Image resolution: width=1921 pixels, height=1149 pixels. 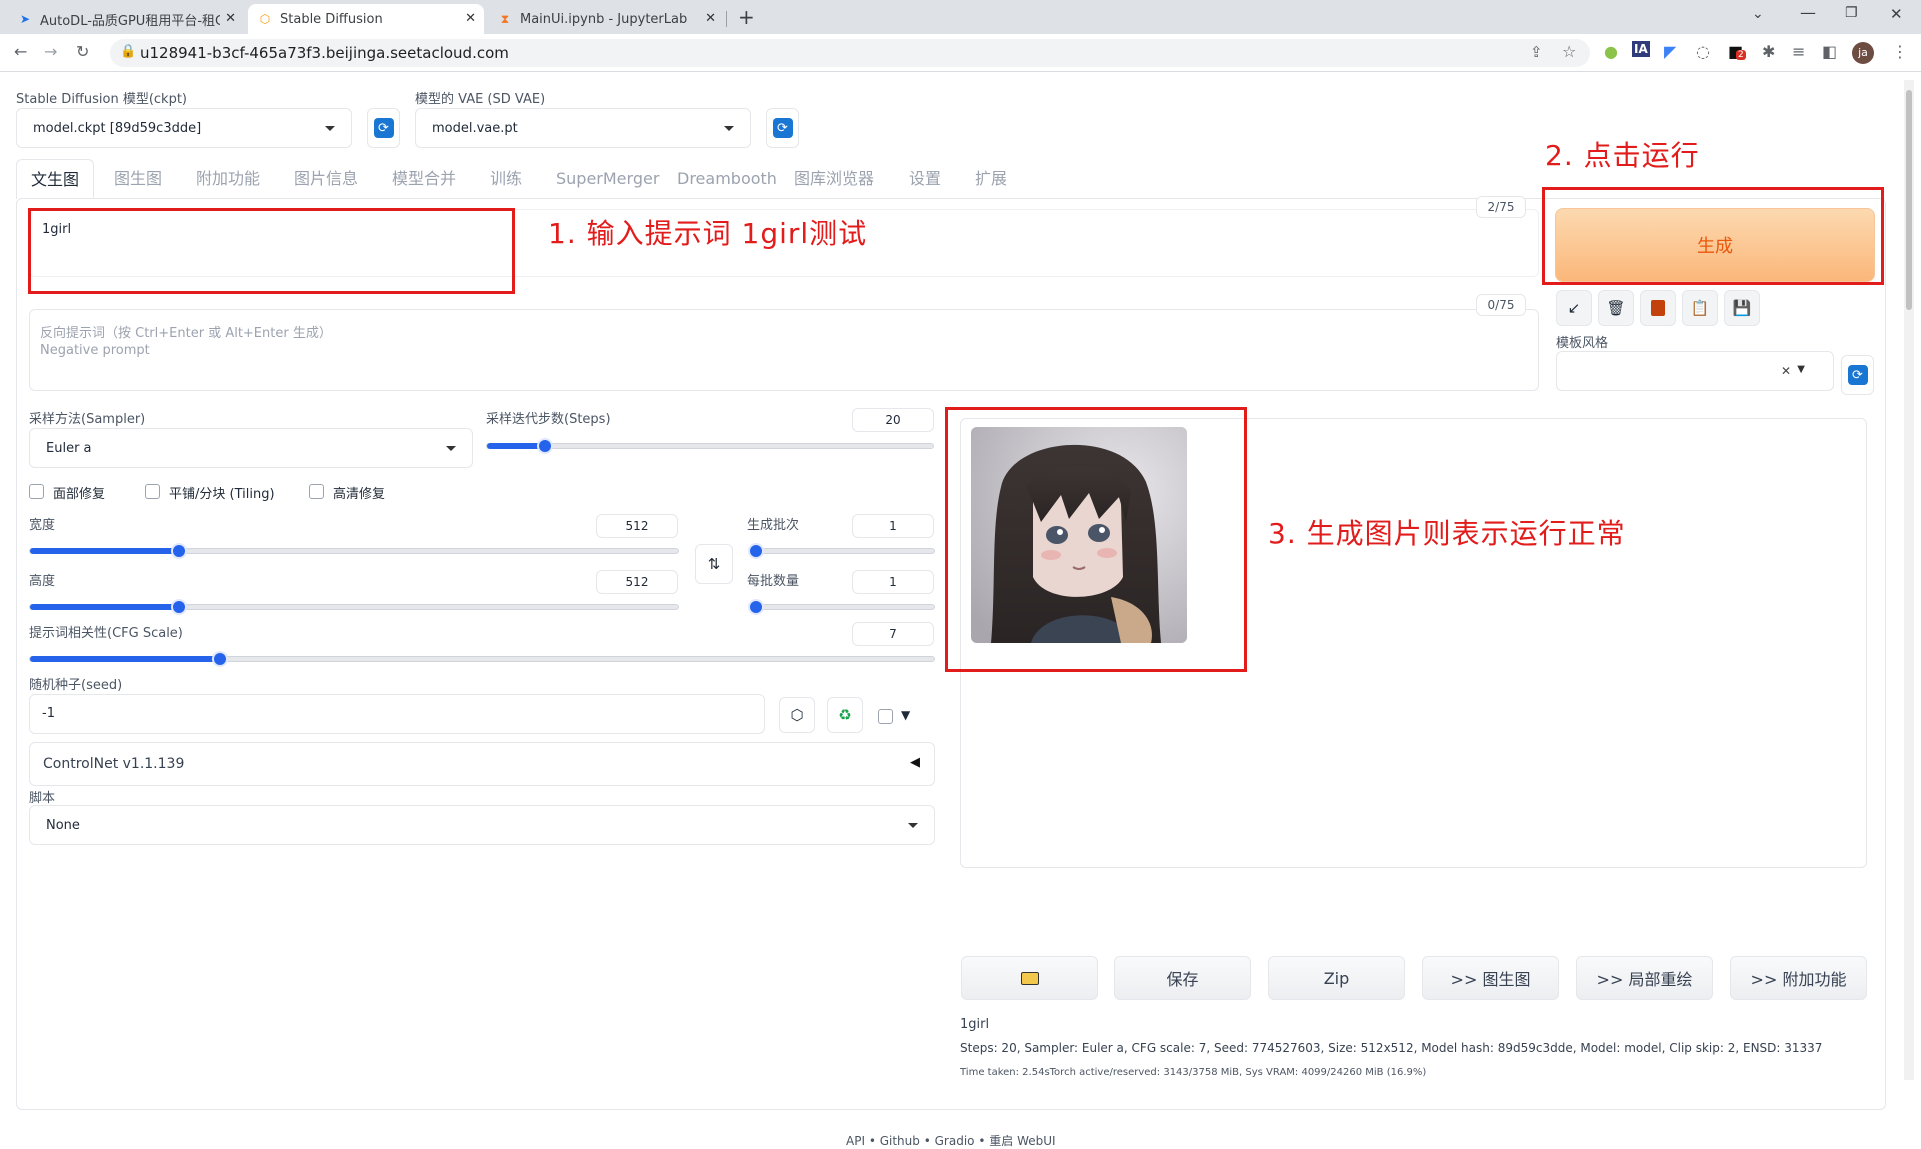 I want to click on tab-stable-diffusion: ⬡ Stable Diffusion ✕, so click(x=366, y=19).